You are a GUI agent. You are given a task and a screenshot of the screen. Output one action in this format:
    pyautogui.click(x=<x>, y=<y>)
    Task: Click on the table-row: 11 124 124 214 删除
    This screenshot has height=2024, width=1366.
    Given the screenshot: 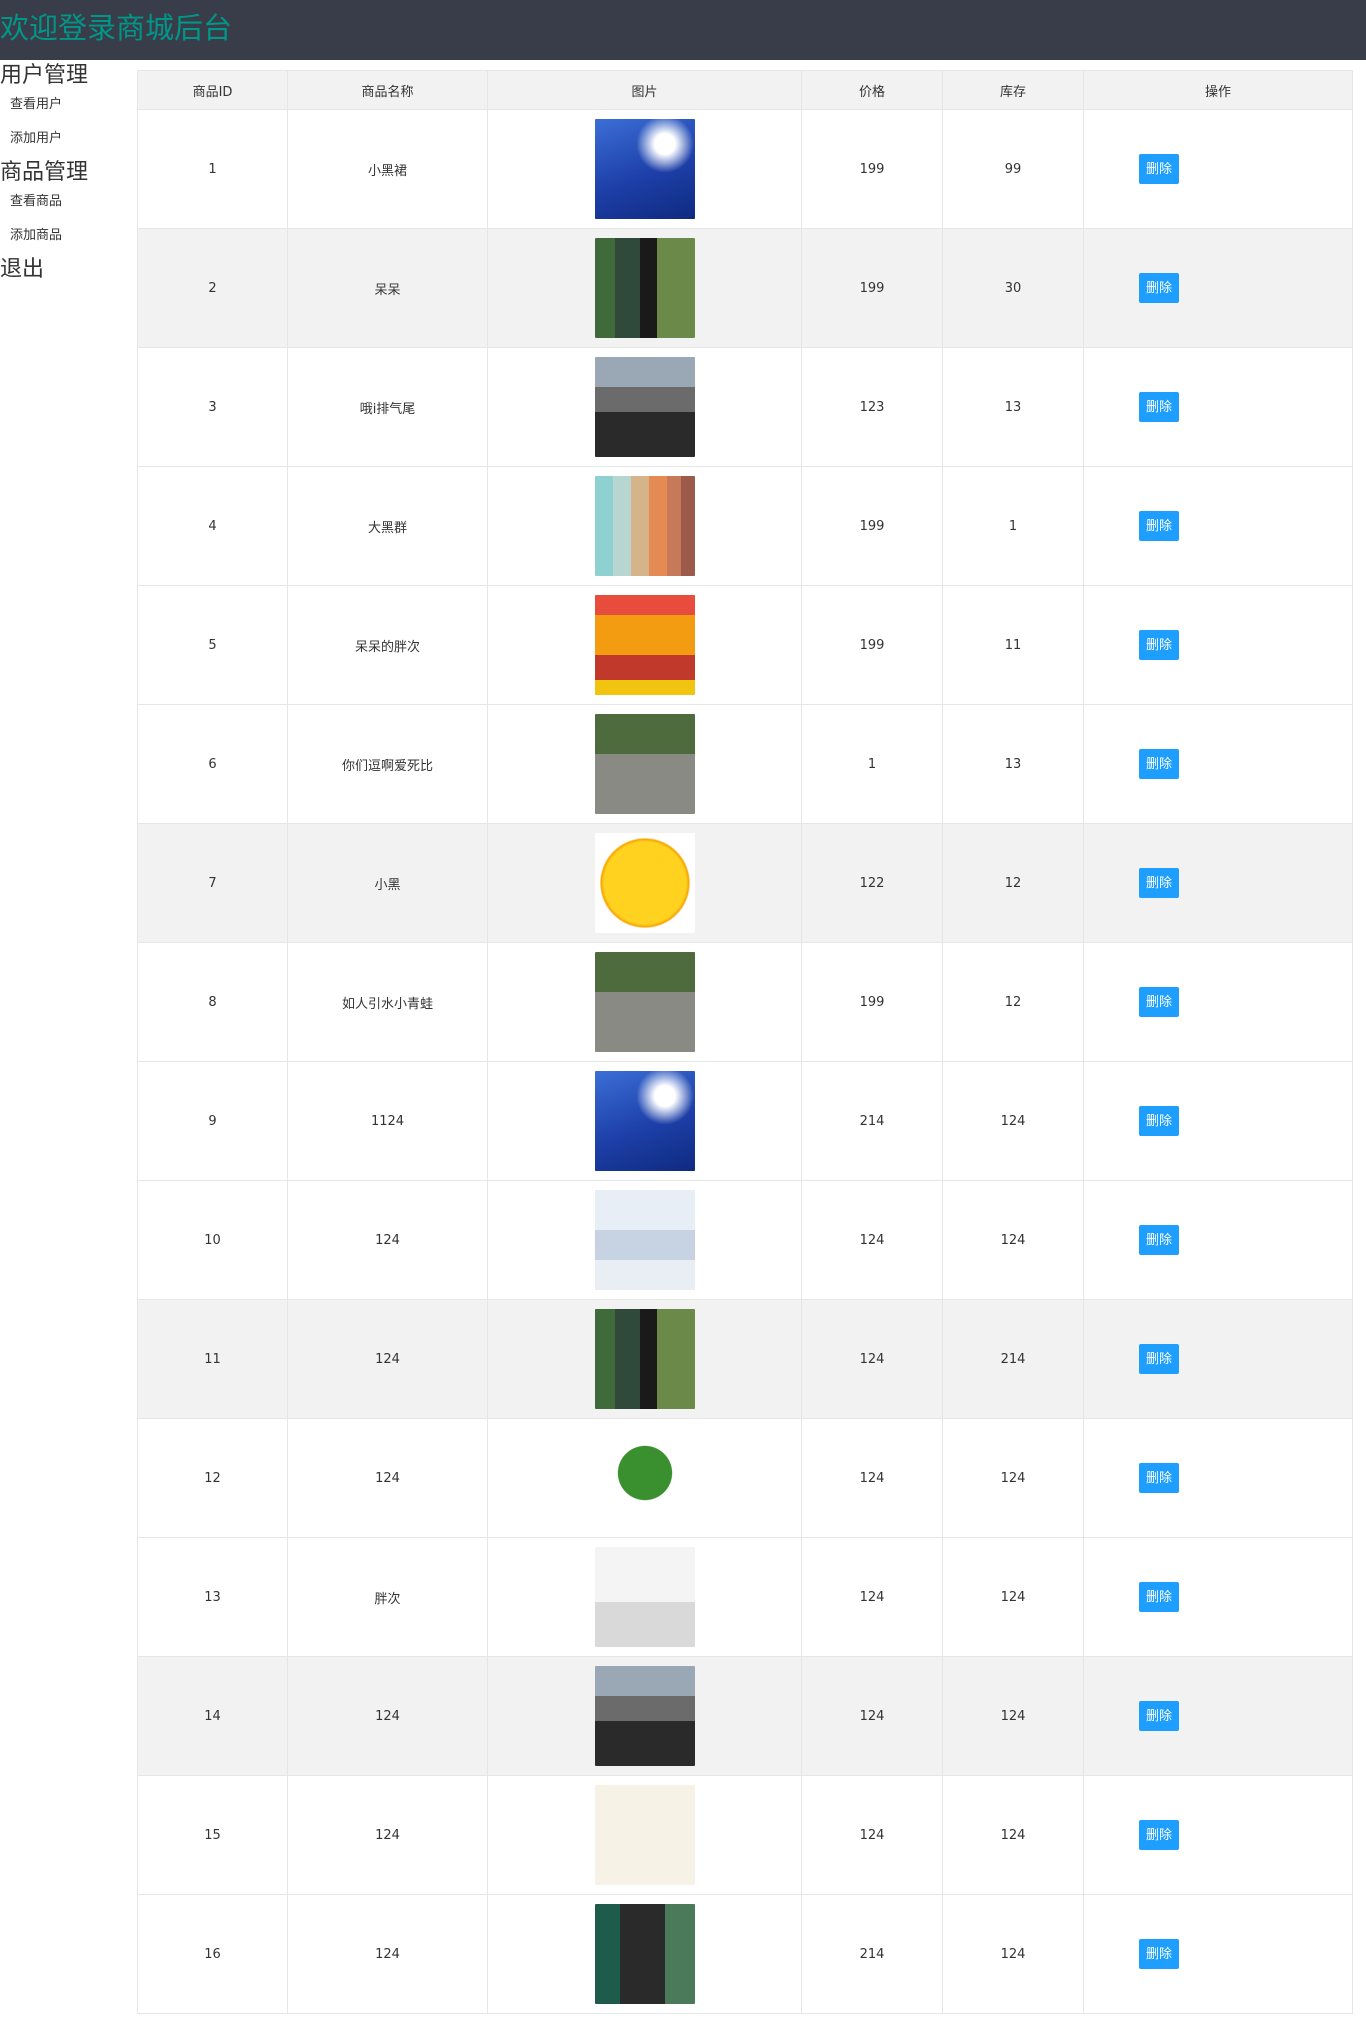 What is the action you would take?
    pyautogui.click(x=745, y=1359)
    